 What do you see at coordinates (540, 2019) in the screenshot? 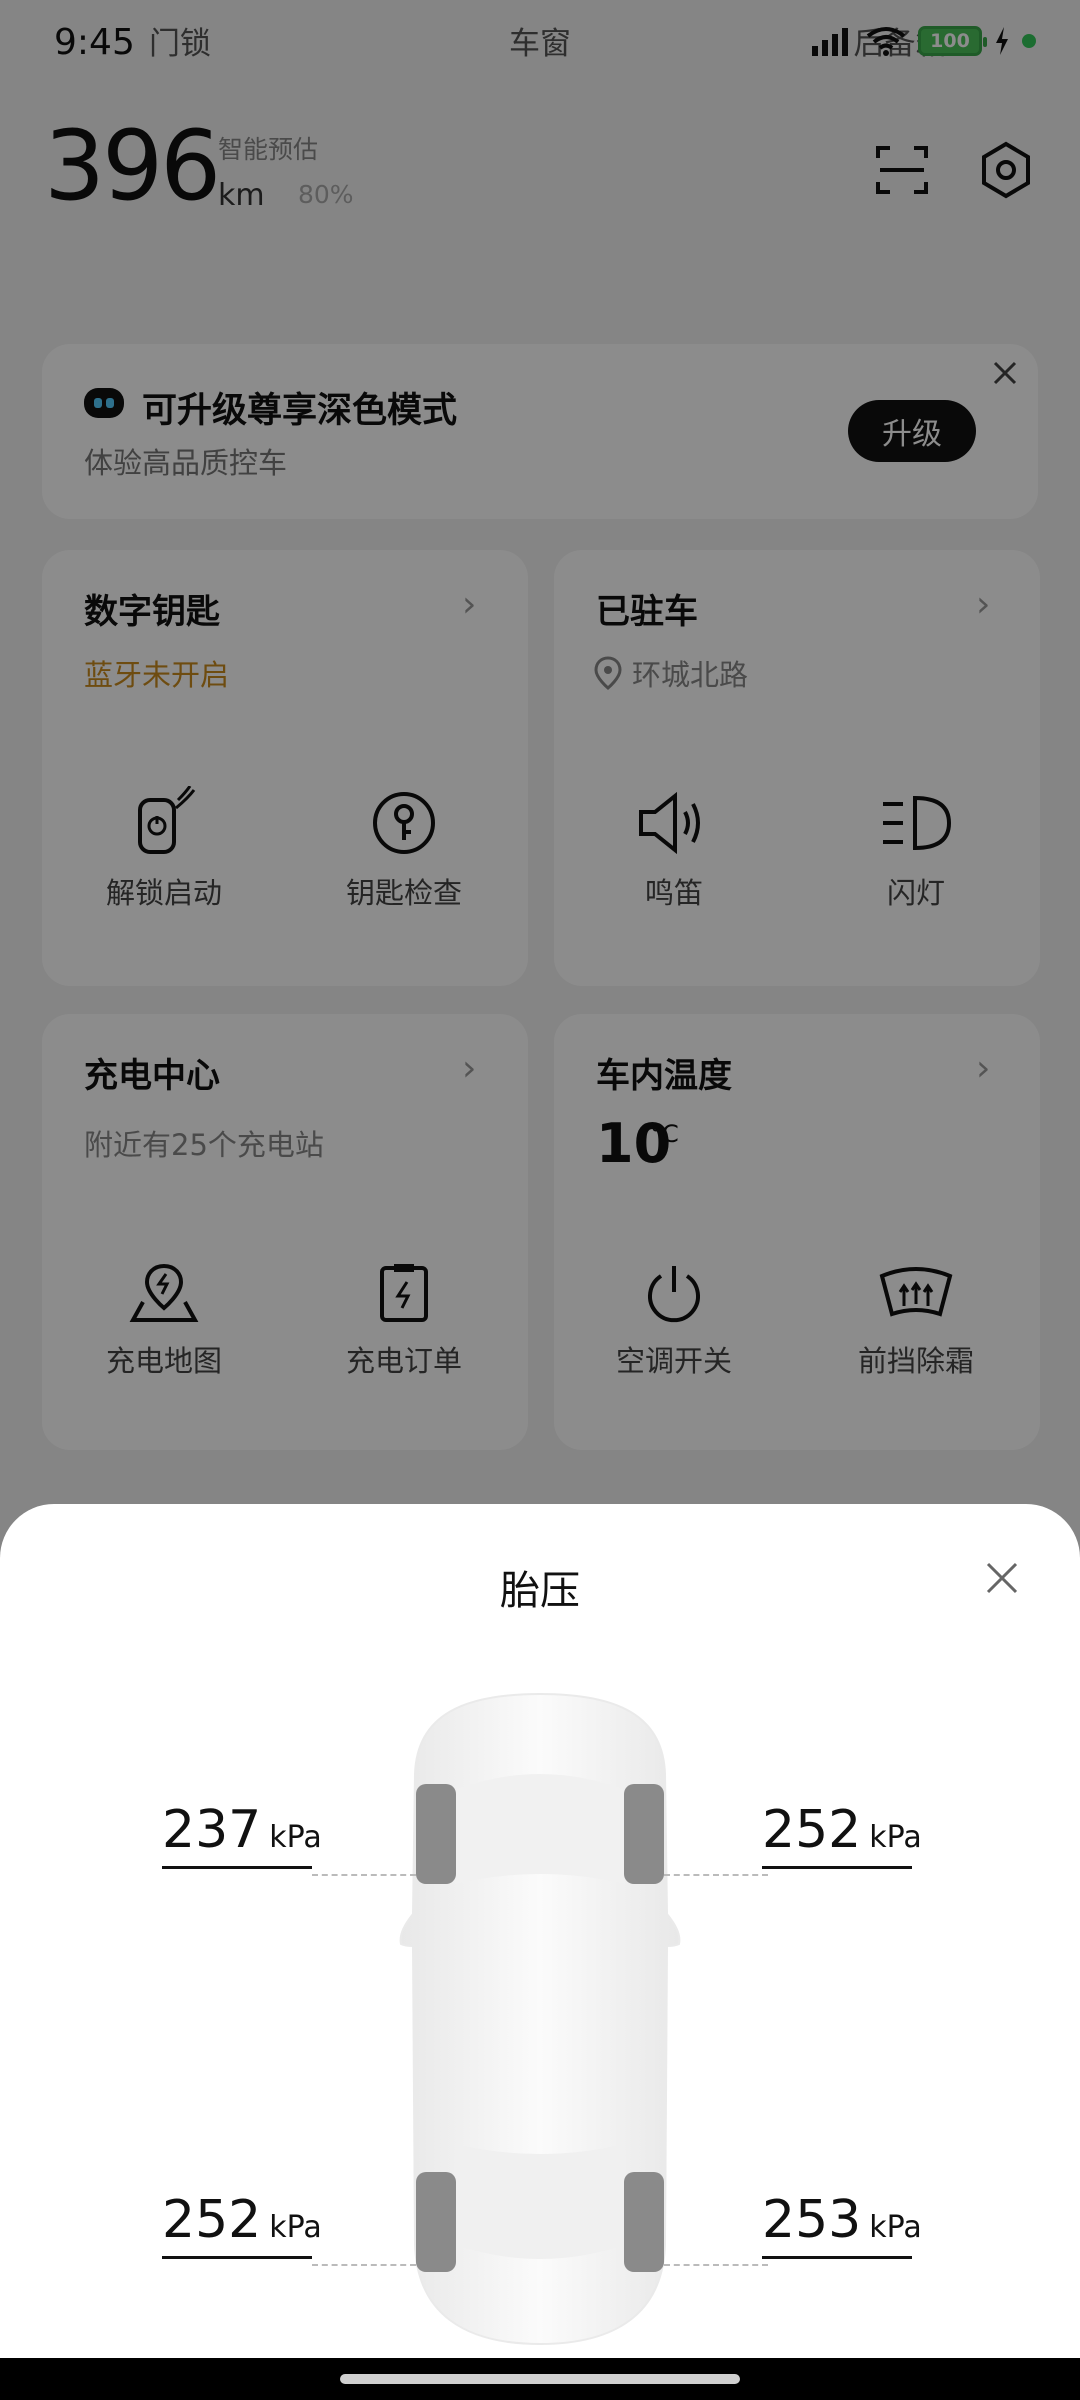
I see `car-top-view` at bounding box center [540, 2019].